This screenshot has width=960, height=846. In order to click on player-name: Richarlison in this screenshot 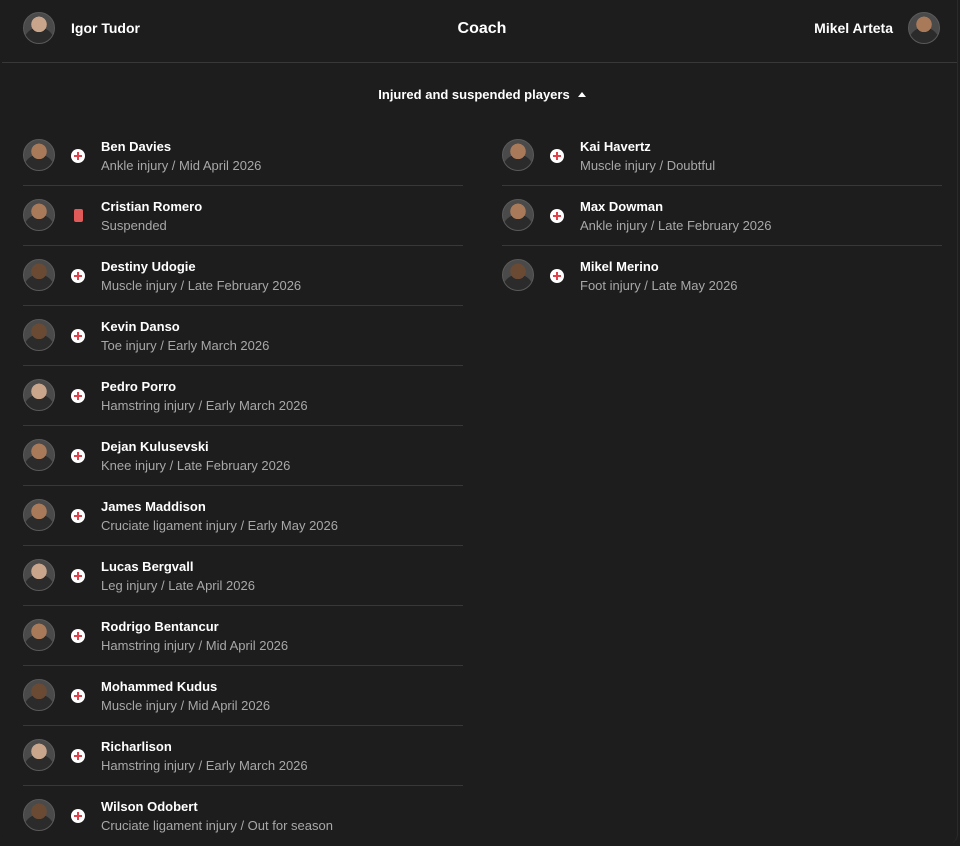, I will do `click(136, 746)`.